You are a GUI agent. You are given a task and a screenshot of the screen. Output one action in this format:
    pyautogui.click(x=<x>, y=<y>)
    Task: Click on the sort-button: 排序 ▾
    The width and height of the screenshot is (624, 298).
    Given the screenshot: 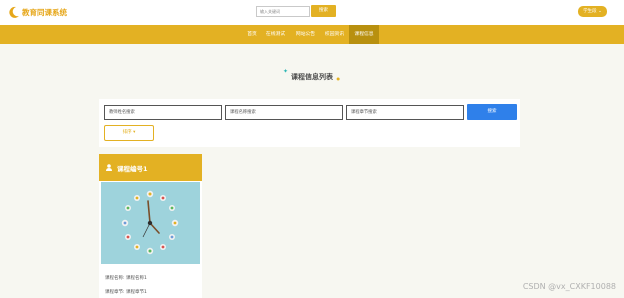 What is the action you would take?
    pyautogui.click(x=129, y=133)
    